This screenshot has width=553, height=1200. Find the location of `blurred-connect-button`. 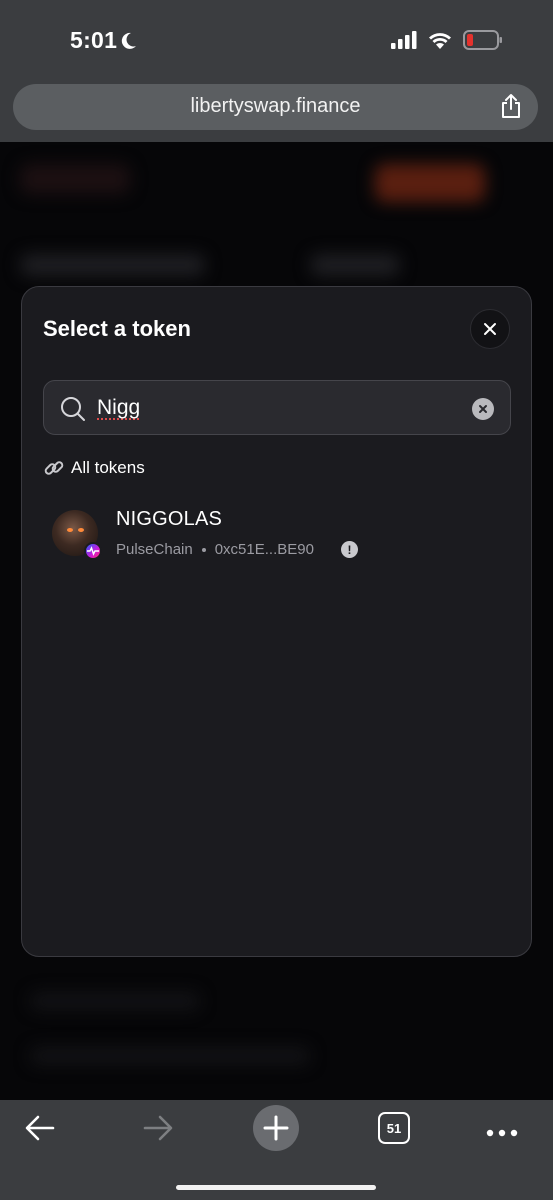

blurred-connect-button is located at coordinates (430, 183).